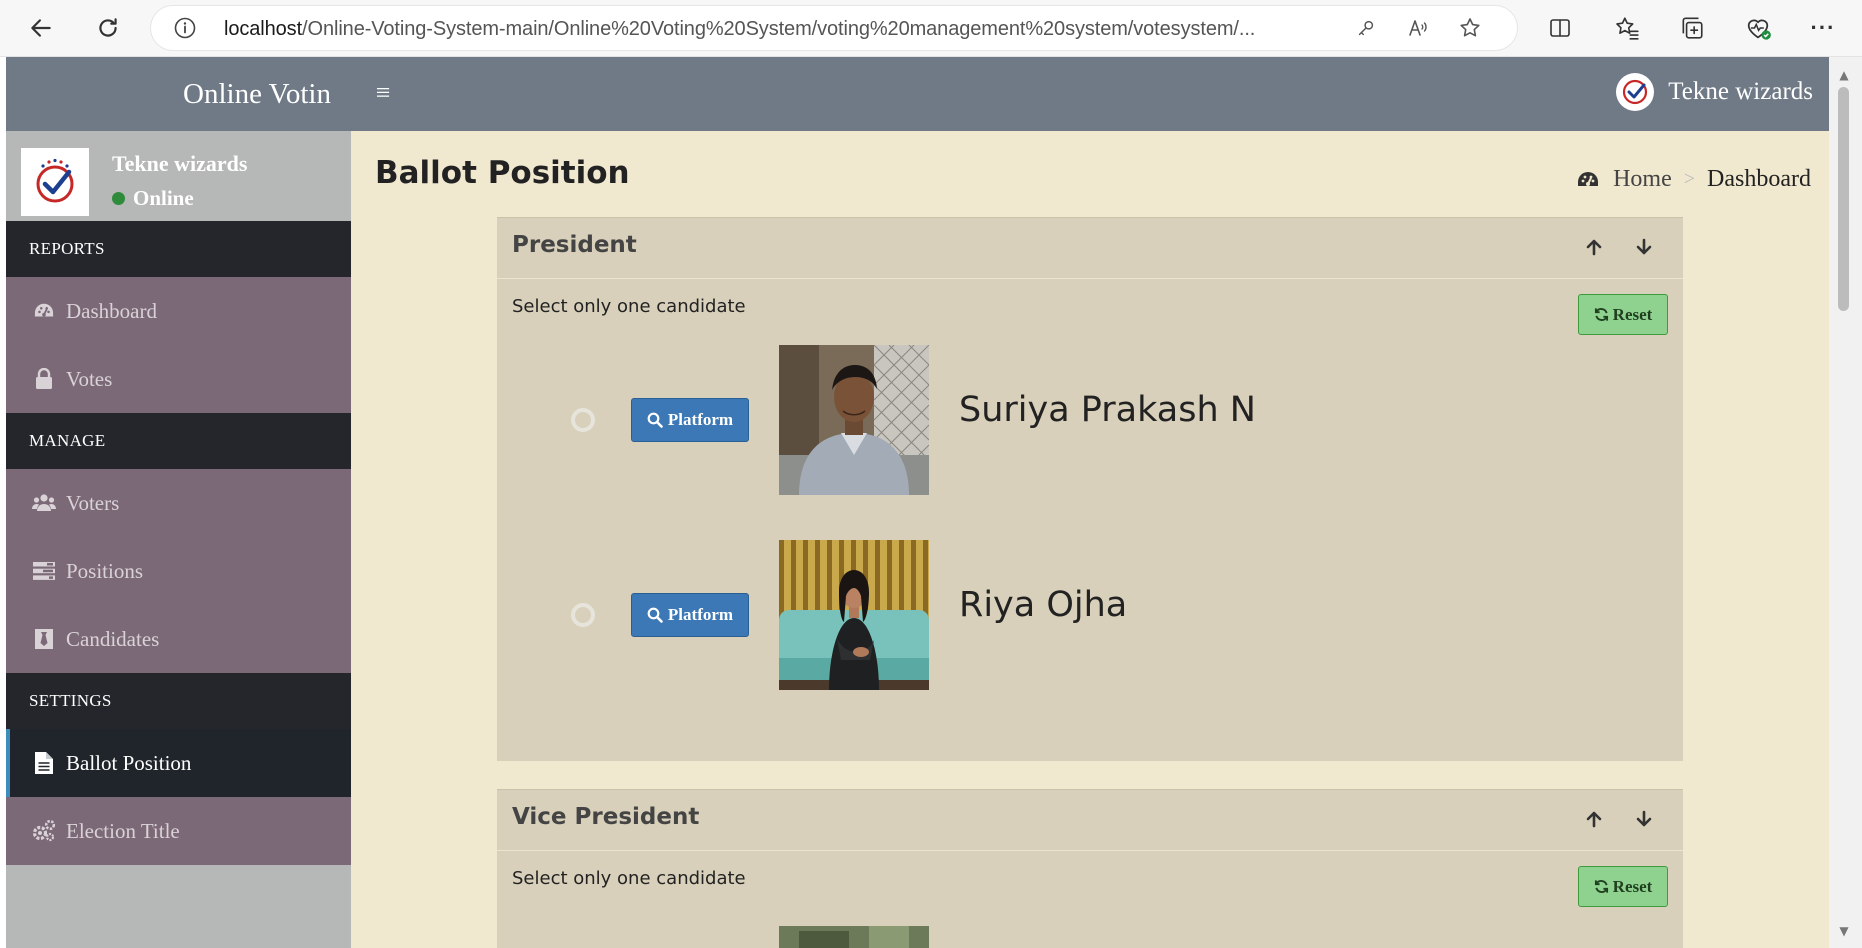 The width and height of the screenshot is (1862, 948). Describe the element at coordinates (1366, 28) in the screenshot. I see `key-icon` at that location.